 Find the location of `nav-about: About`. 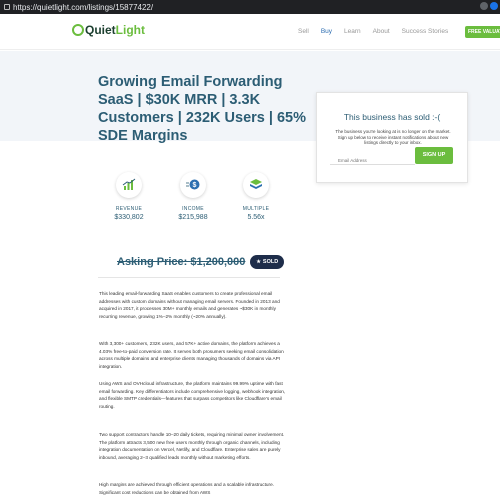

nav-about: About is located at coordinates (381, 31).